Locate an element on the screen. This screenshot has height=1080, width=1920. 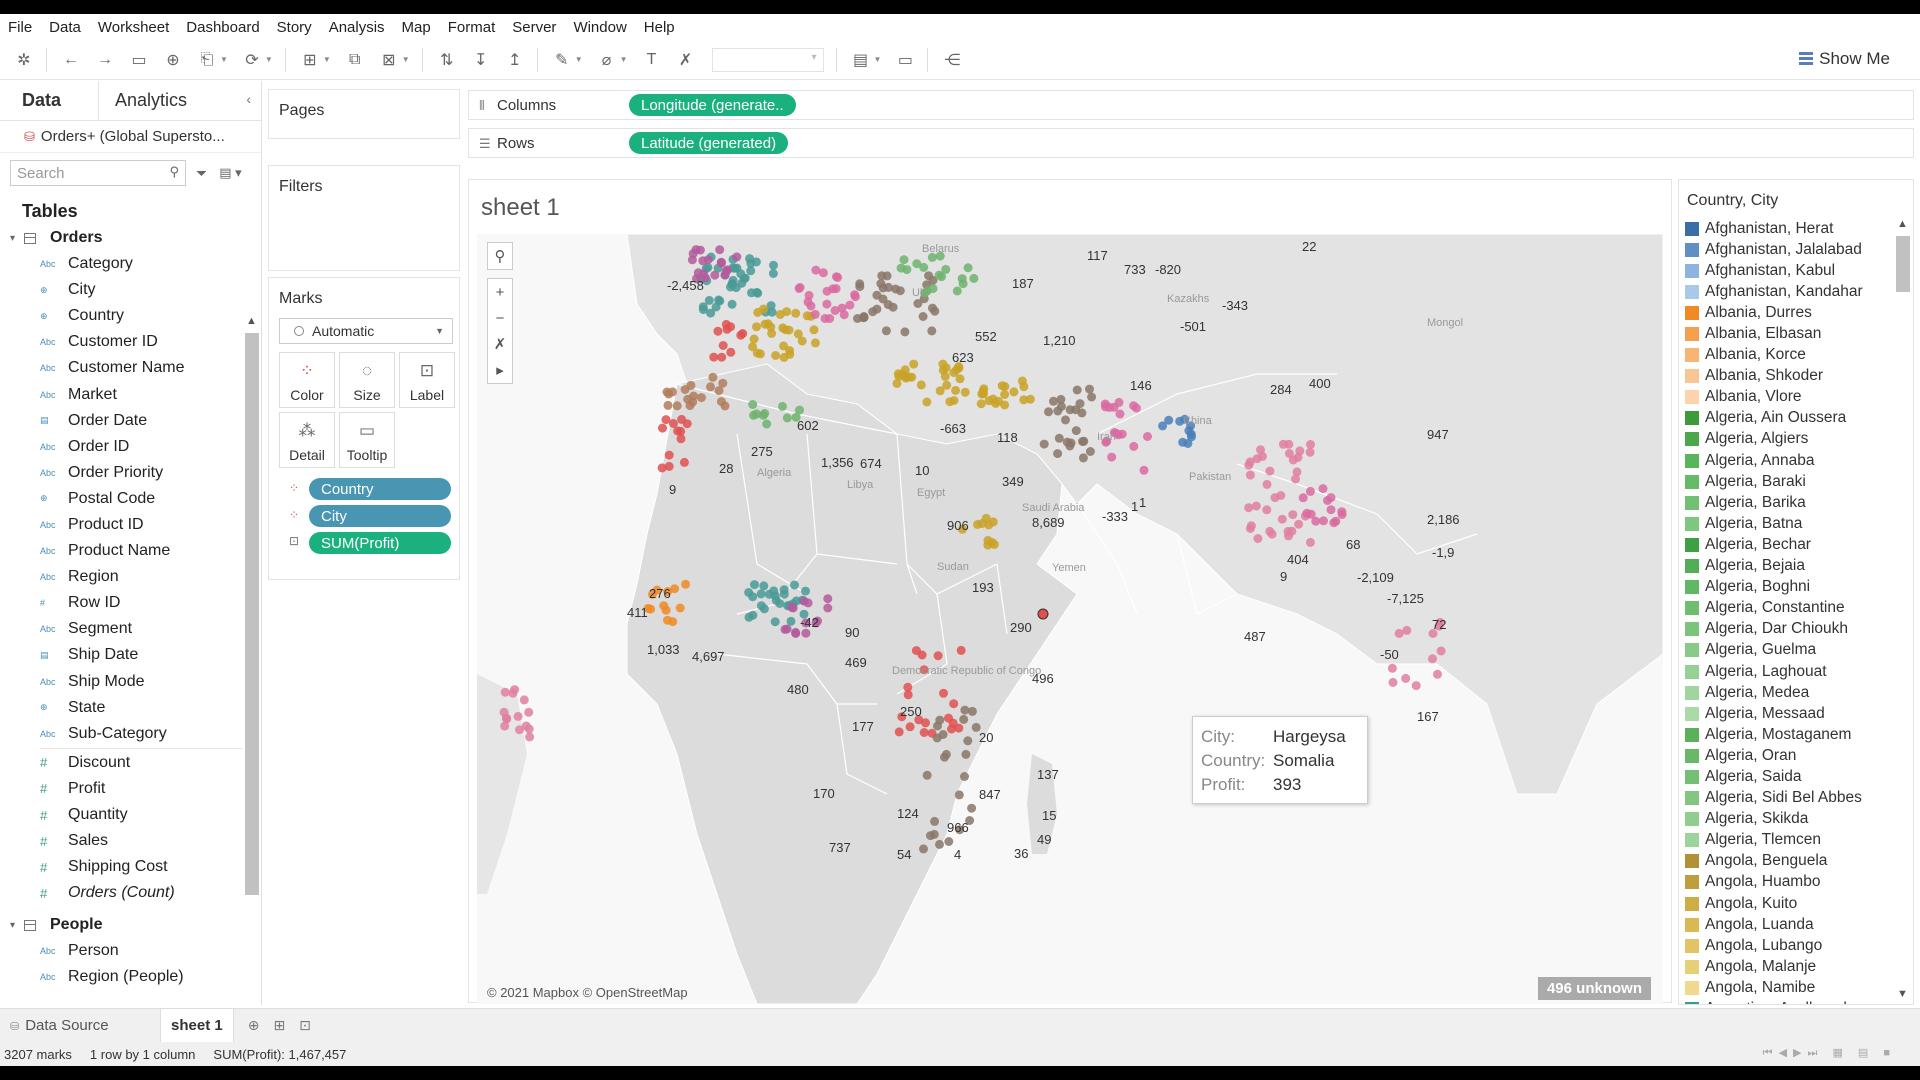
pause-updates-icon: ⎗ is located at coordinates (207, 60).